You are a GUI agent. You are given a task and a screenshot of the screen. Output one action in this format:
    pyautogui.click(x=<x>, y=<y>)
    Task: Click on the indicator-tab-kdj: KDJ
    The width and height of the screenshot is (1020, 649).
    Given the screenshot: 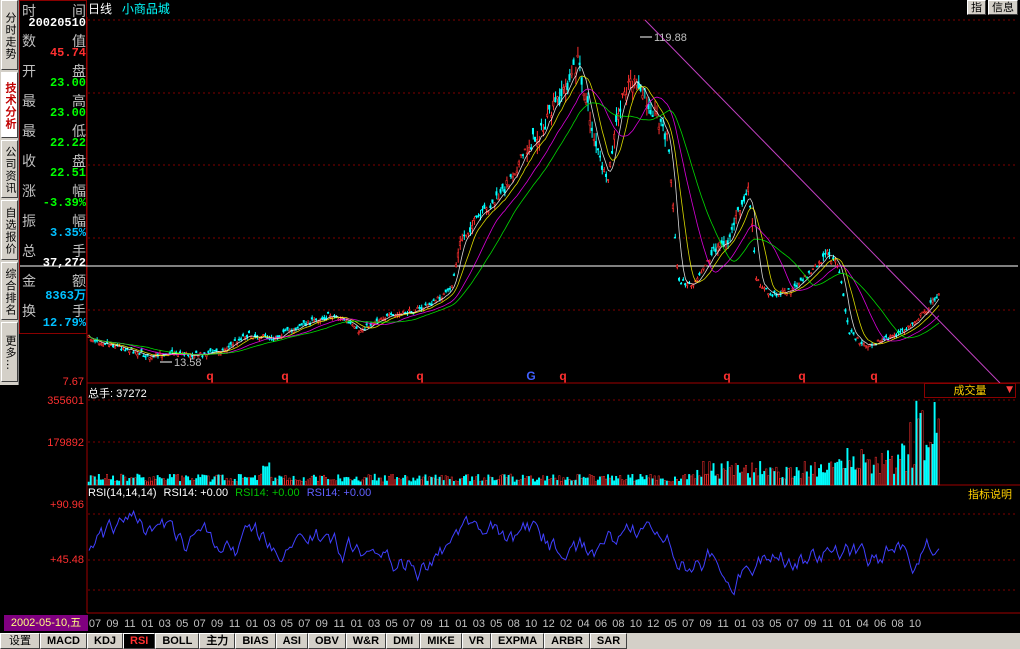 What is the action you would take?
    pyautogui.click(x=105, y=641)
    